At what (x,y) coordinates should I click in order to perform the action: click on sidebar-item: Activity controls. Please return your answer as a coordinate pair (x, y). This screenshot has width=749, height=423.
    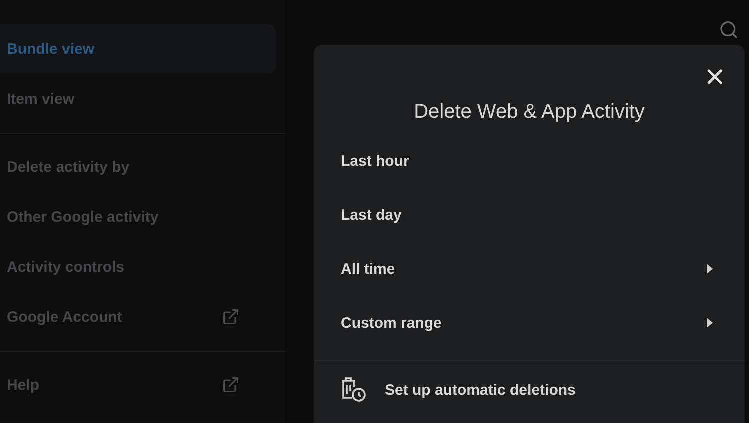
    Looking at the image, I should click on (138, 267).